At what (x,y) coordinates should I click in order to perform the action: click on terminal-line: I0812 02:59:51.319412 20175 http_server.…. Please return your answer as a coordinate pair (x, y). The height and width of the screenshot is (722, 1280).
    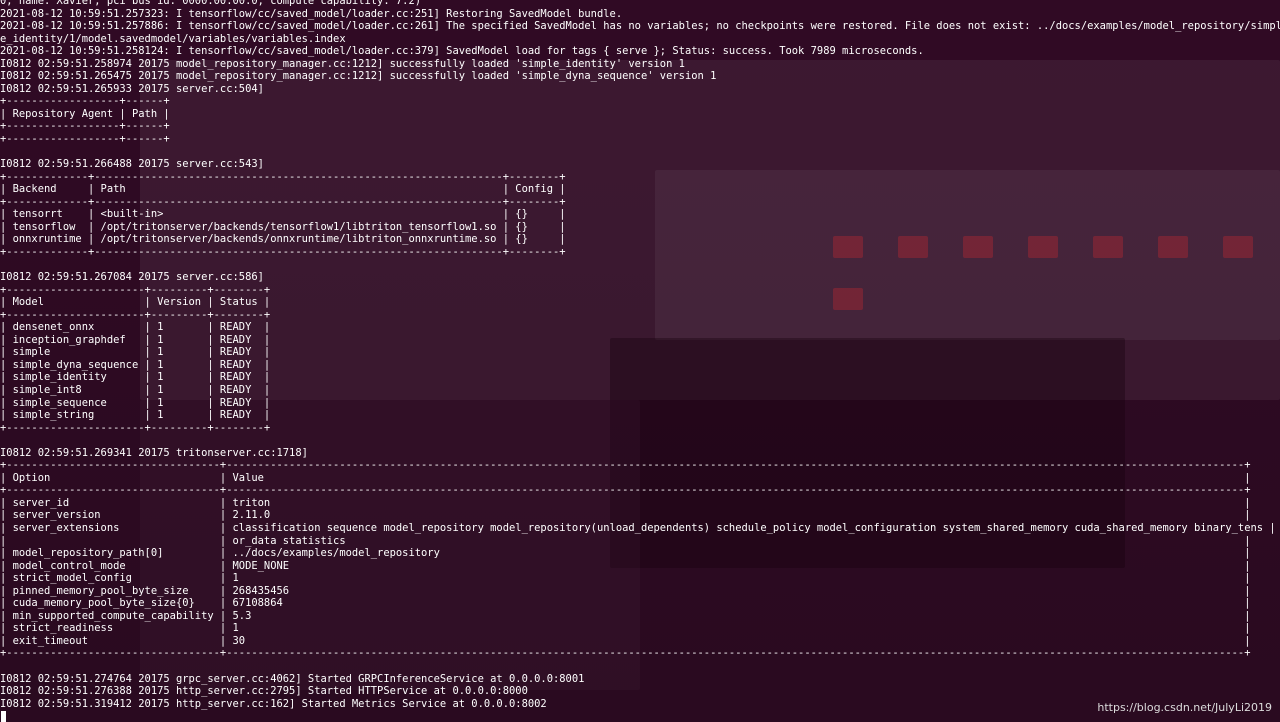
    Looking at the image, I should click on (273, 703).